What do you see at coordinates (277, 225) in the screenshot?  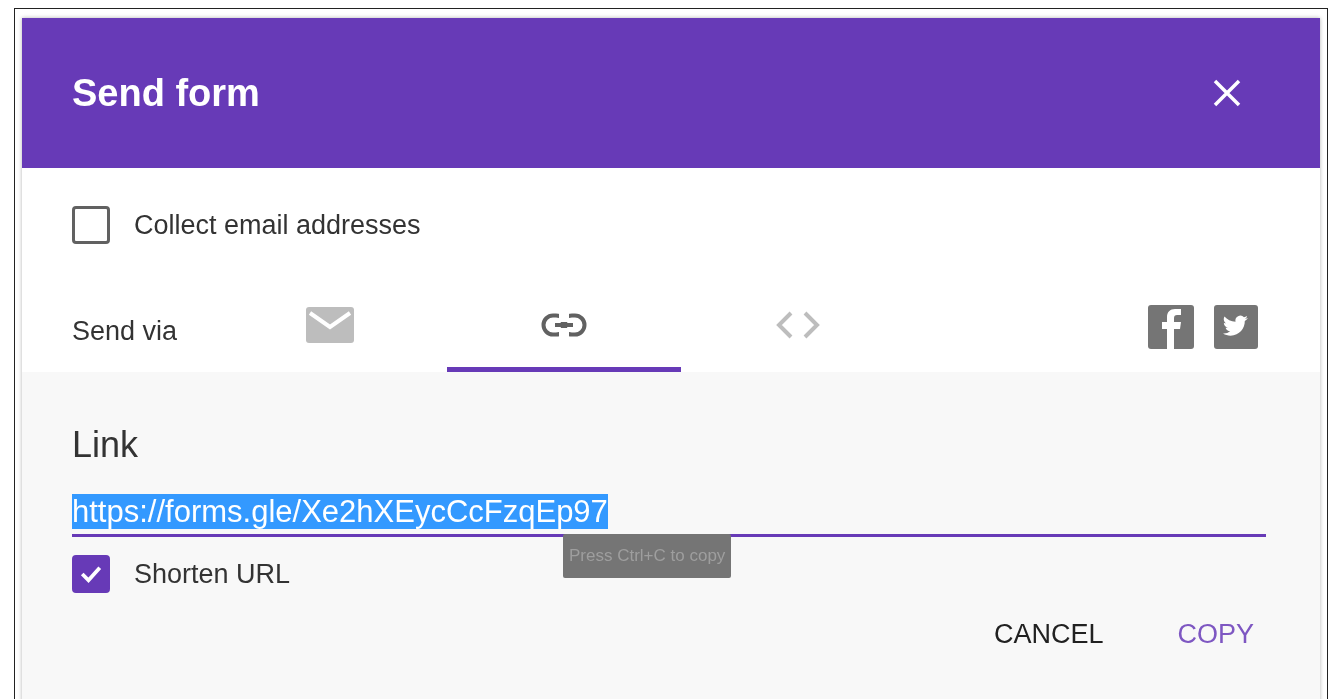 I see `checkbox-label: Collect email addresses` at bounding box center [277, 225].